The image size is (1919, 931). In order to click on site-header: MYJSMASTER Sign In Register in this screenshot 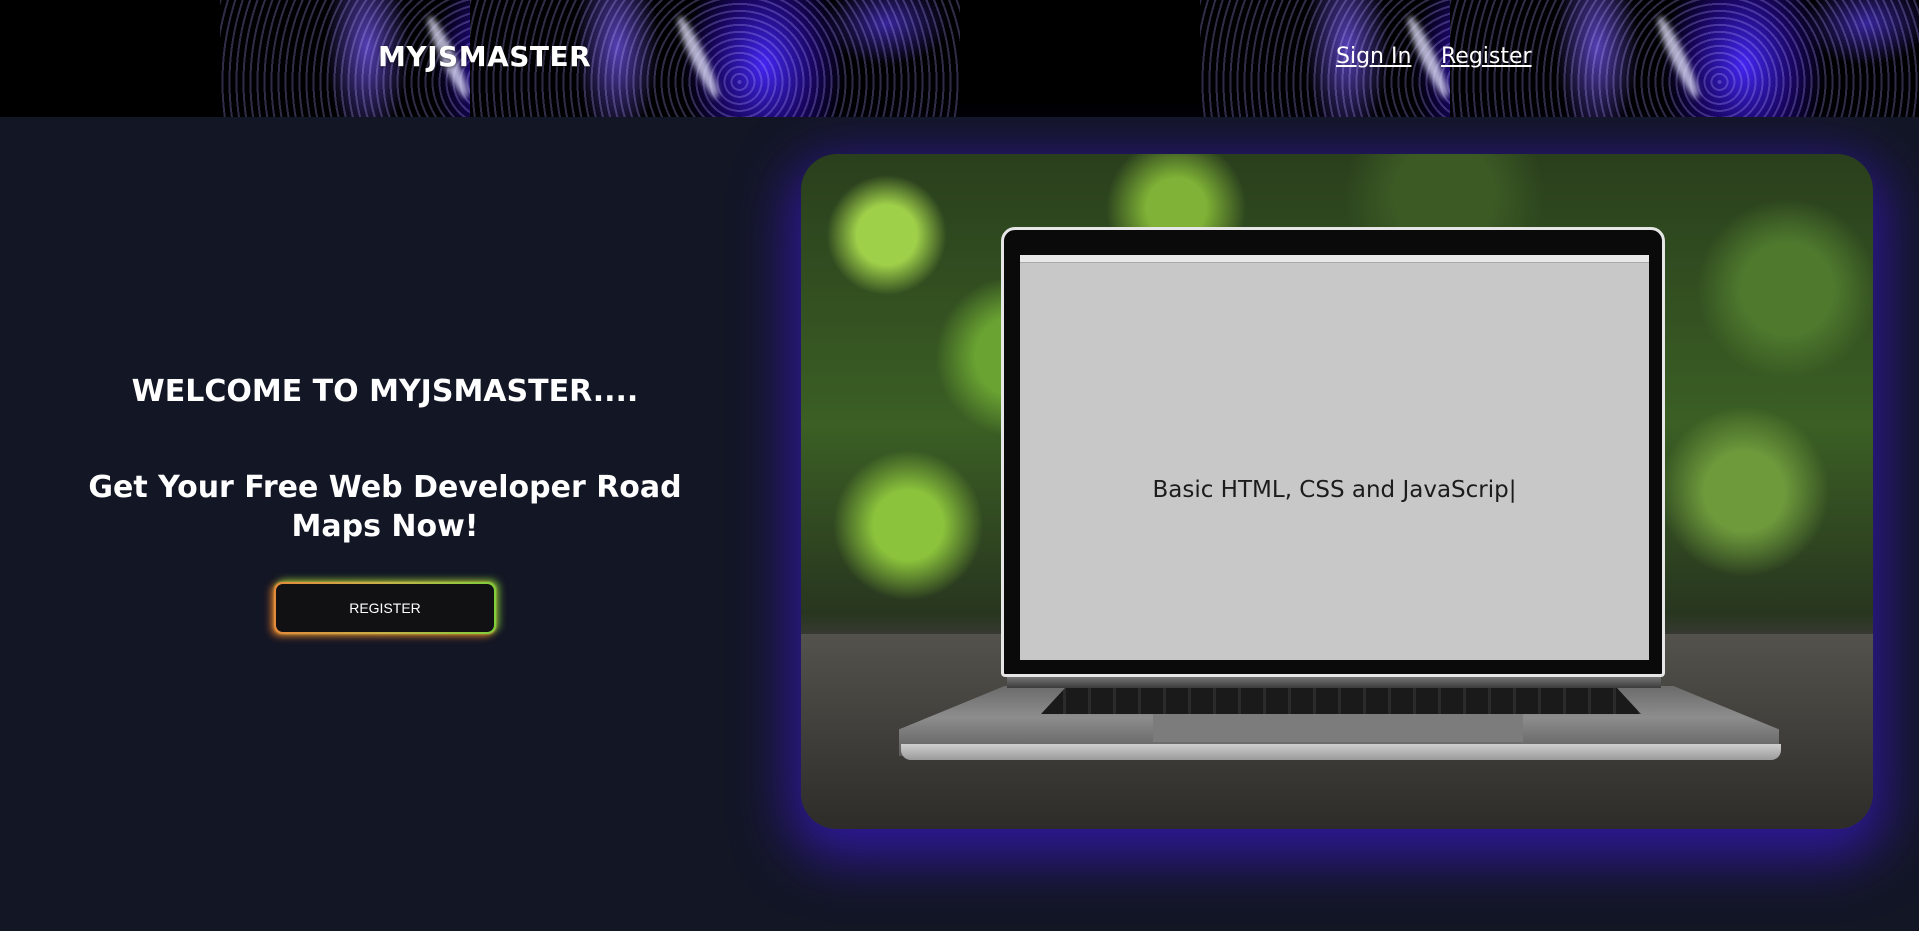, I will do `click(959, 58)`.